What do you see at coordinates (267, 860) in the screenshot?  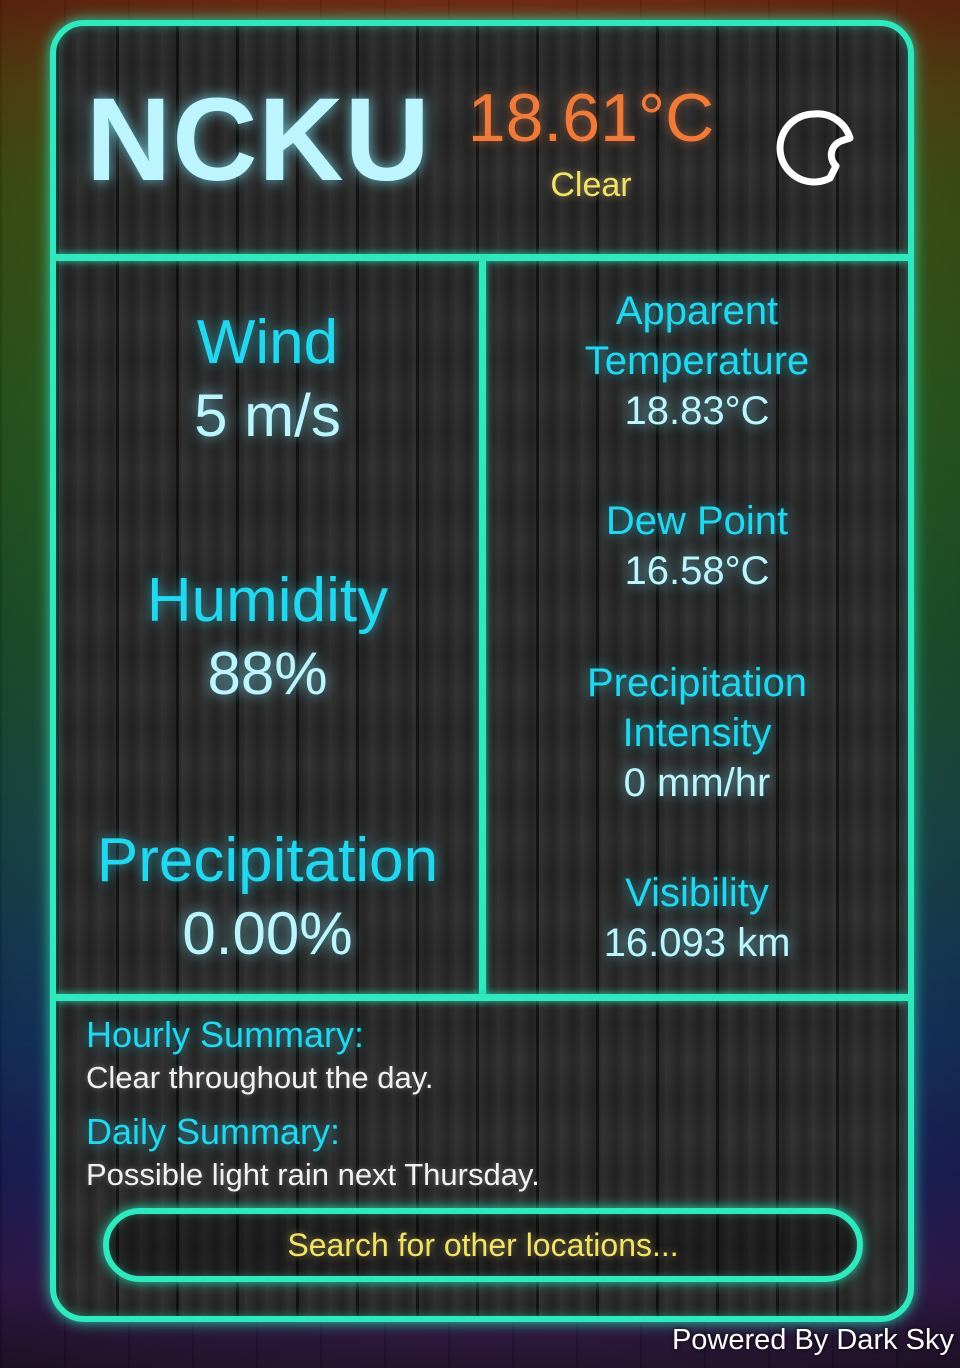 I see `precipitation-label: Precipitation` at bounding box center [267, 860].